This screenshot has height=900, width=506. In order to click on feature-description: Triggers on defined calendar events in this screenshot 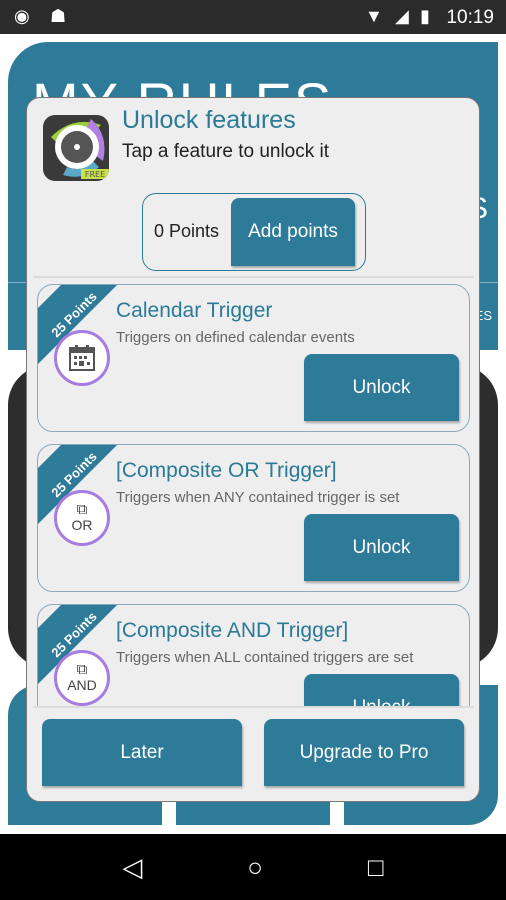, I will do `click(235, 337)`.